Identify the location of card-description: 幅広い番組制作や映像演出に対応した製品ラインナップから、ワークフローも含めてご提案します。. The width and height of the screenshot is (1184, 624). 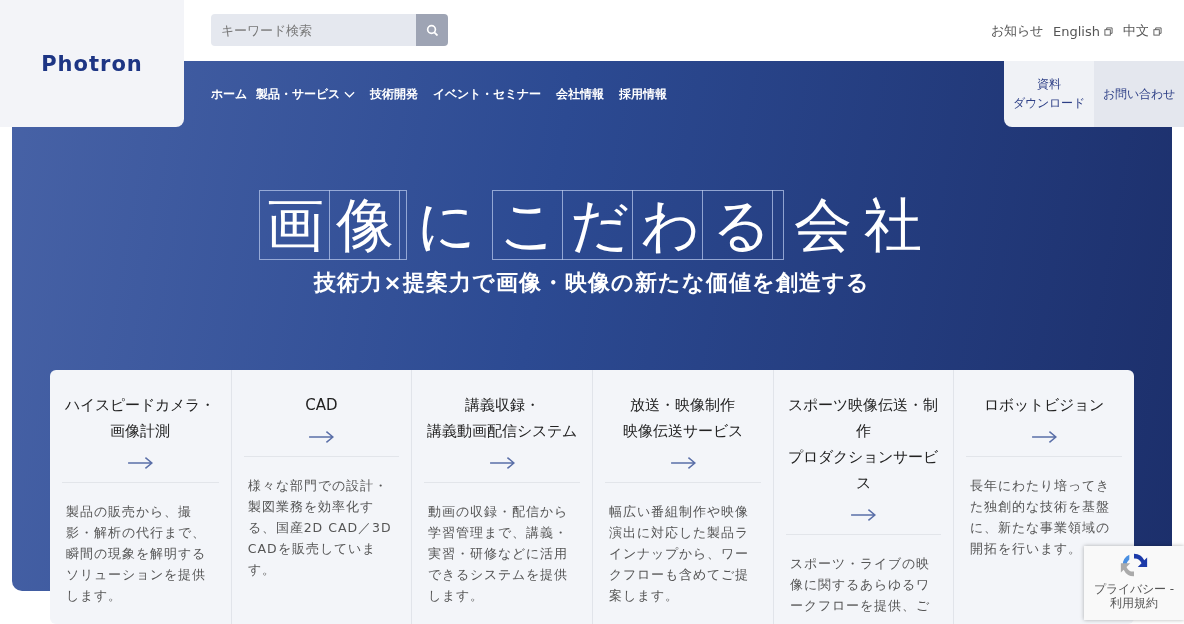
(679, 554).